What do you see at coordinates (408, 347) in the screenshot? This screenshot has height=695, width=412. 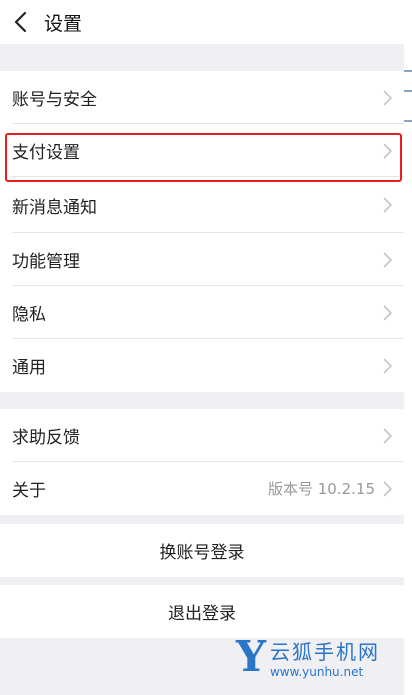 I see `scrollbar-edge` at bounding box center [408, 347].